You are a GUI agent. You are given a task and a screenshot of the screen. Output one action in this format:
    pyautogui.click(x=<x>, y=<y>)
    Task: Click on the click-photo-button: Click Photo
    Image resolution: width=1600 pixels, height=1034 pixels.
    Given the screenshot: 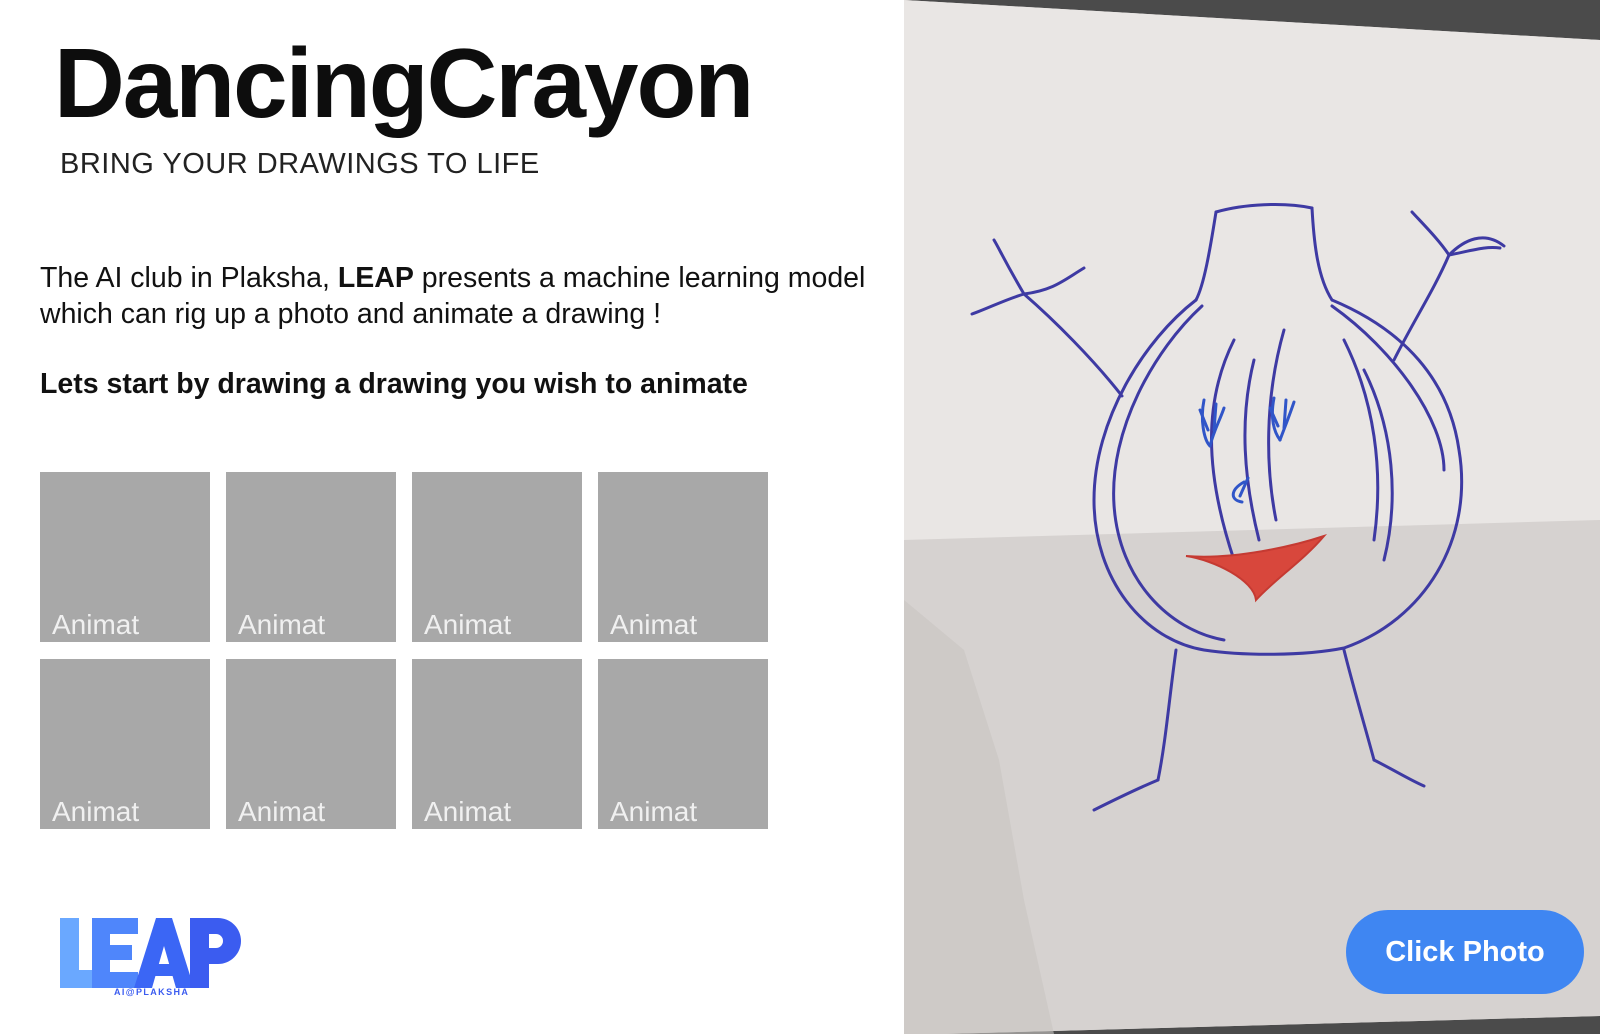 What is the action you would take?
    pyautogui.click(x=1465, y=952)
    